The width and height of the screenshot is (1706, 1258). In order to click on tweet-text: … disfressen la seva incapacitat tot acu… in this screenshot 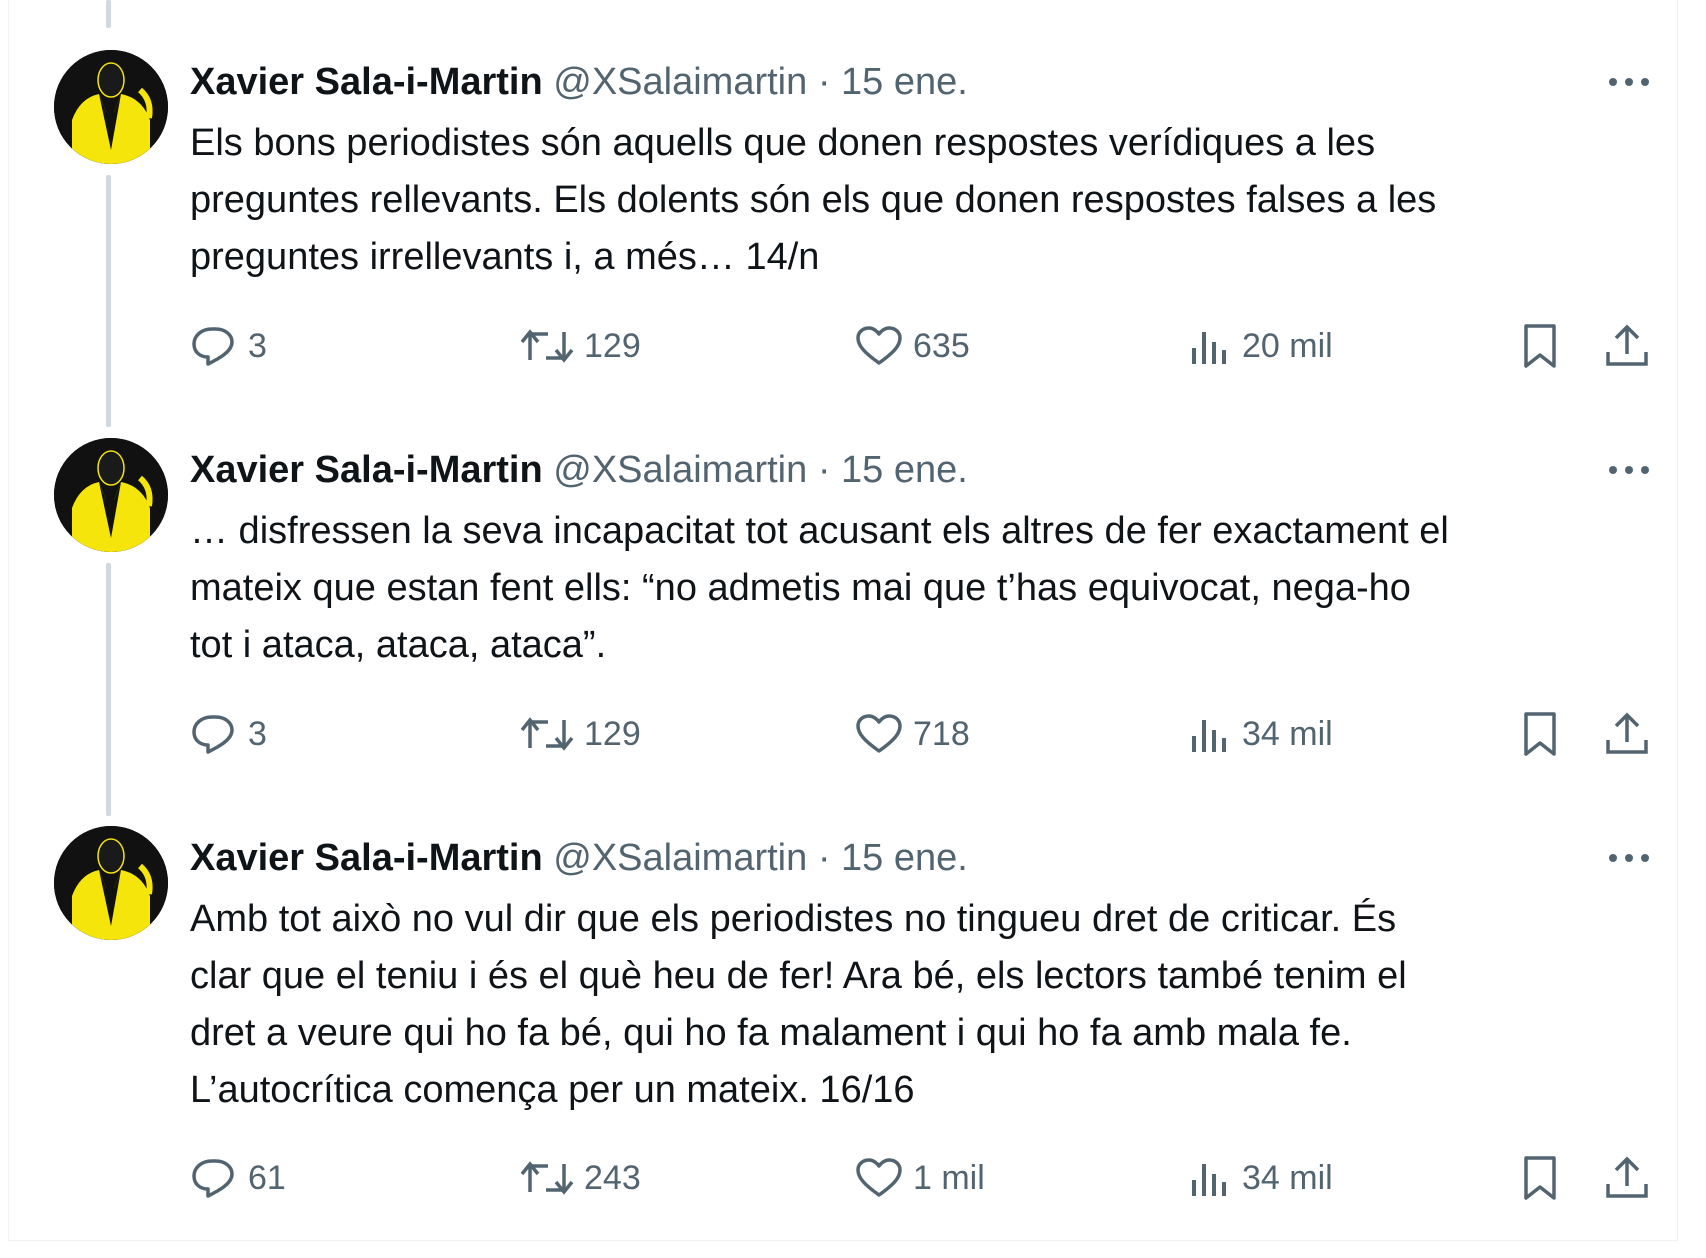, I will do `click(915, 588)`.